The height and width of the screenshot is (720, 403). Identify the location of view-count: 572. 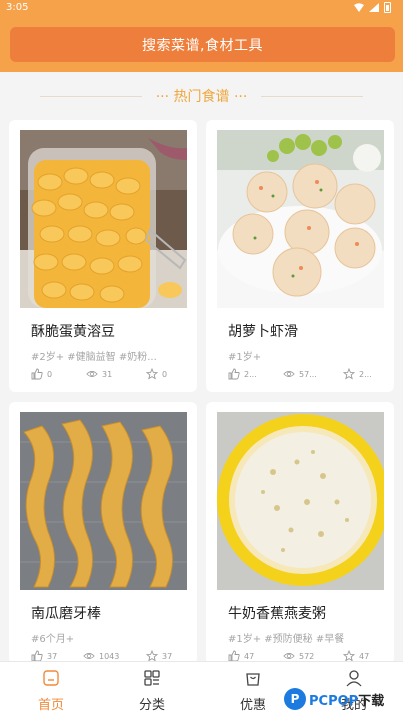
(307, 656).